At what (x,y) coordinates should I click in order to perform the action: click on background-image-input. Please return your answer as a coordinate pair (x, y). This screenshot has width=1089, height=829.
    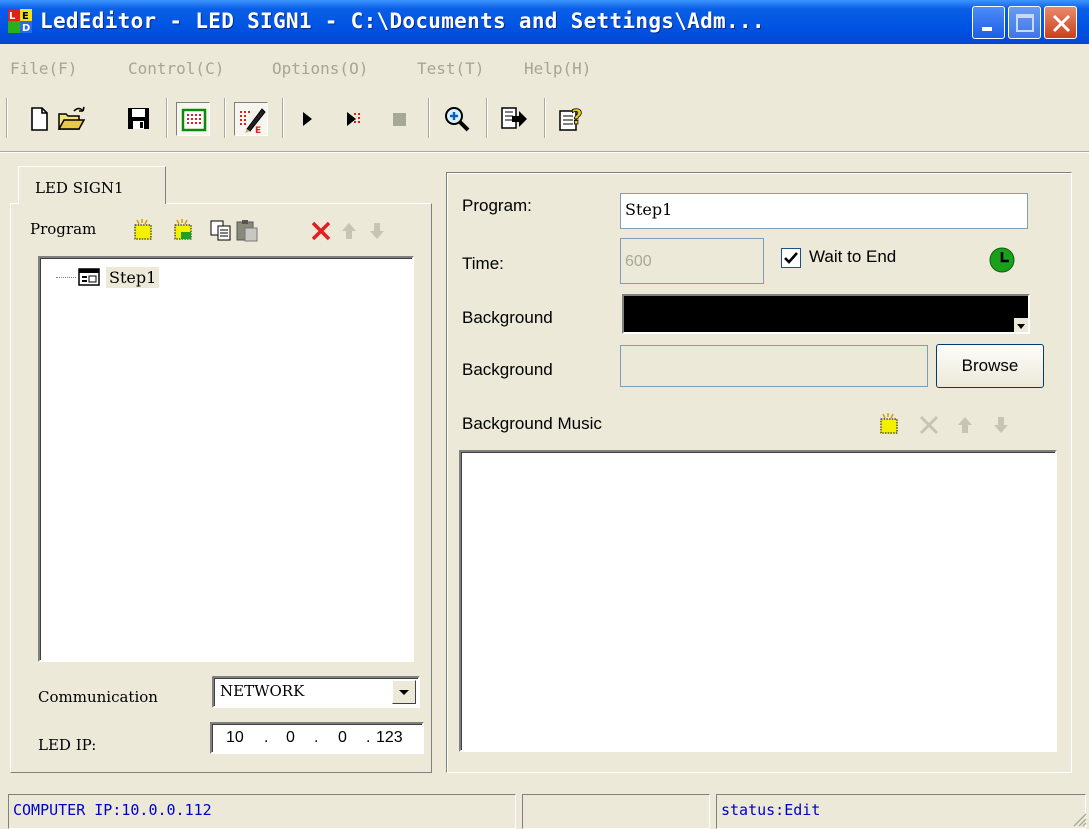
    Looking at the image, I should click on (774, 366).